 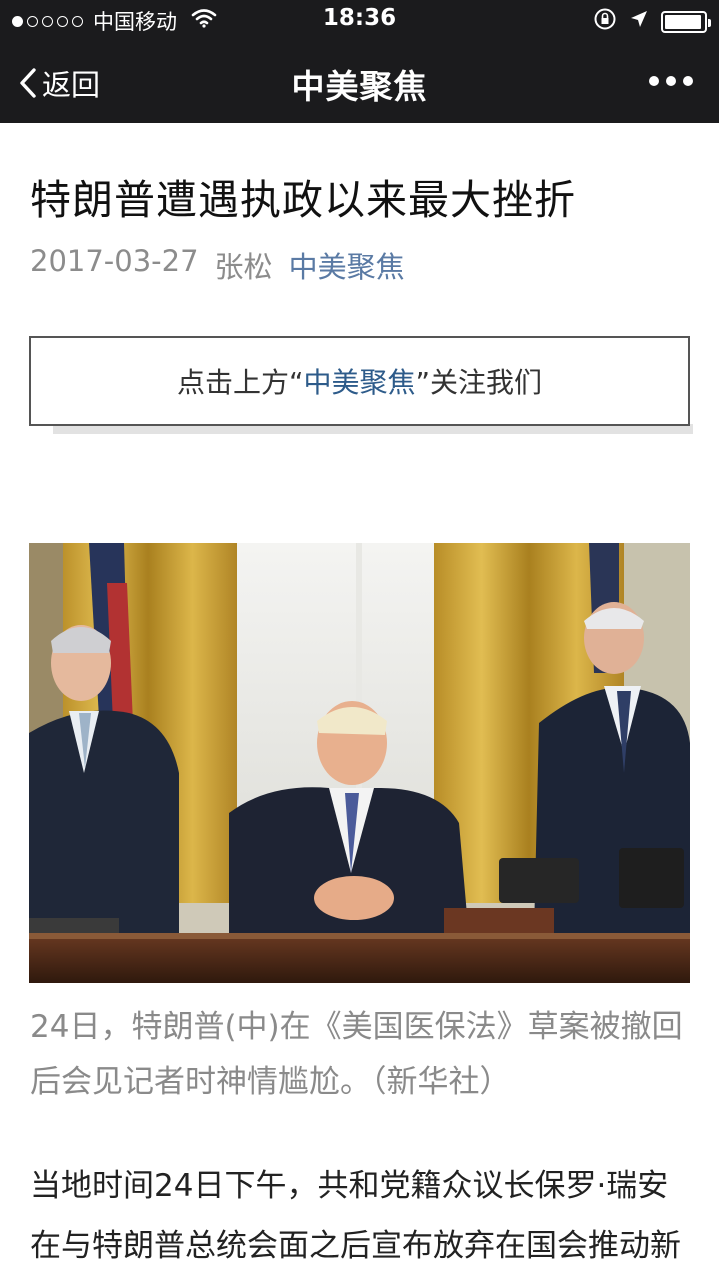 I want to click on follow-suffix: ”关注我们, so click(x=479, y=382).